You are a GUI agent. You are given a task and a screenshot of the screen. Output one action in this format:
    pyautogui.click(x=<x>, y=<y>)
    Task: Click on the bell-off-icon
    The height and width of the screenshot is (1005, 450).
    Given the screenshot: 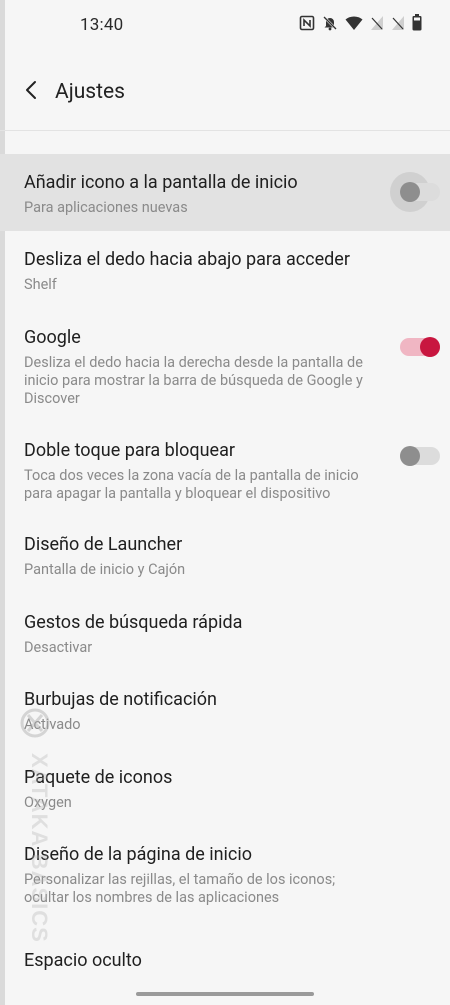 What is the action you would take?
    pyautogui.click(x=330, y=23)
    